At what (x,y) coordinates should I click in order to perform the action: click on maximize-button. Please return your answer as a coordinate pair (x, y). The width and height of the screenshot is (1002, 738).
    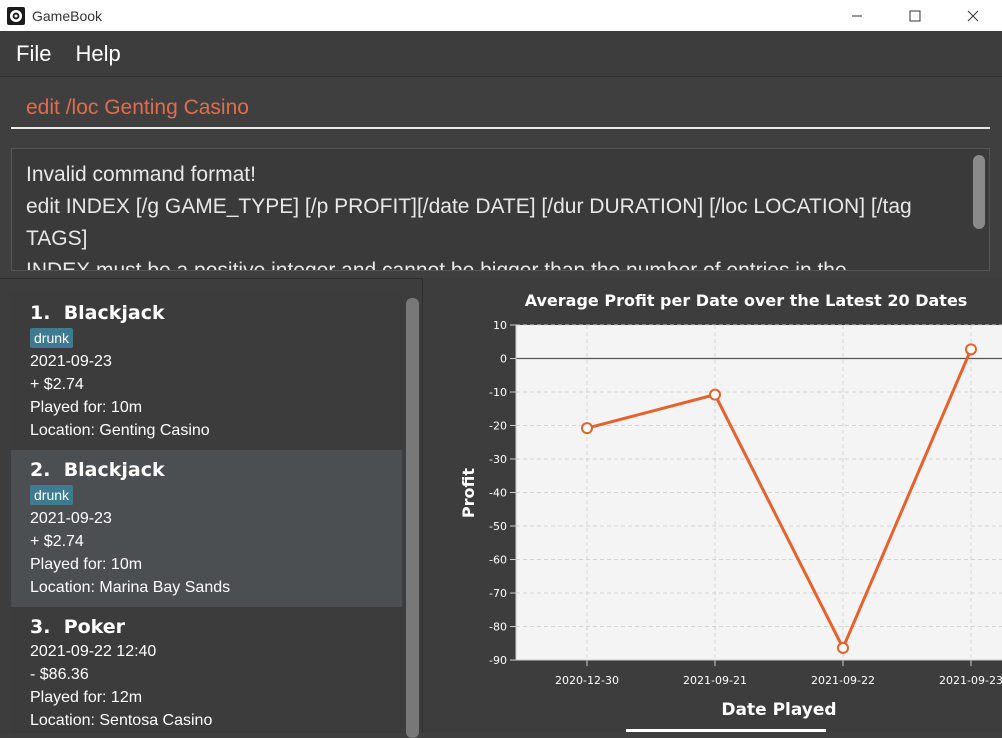
    Looking at the image, I should click on (915, 15).